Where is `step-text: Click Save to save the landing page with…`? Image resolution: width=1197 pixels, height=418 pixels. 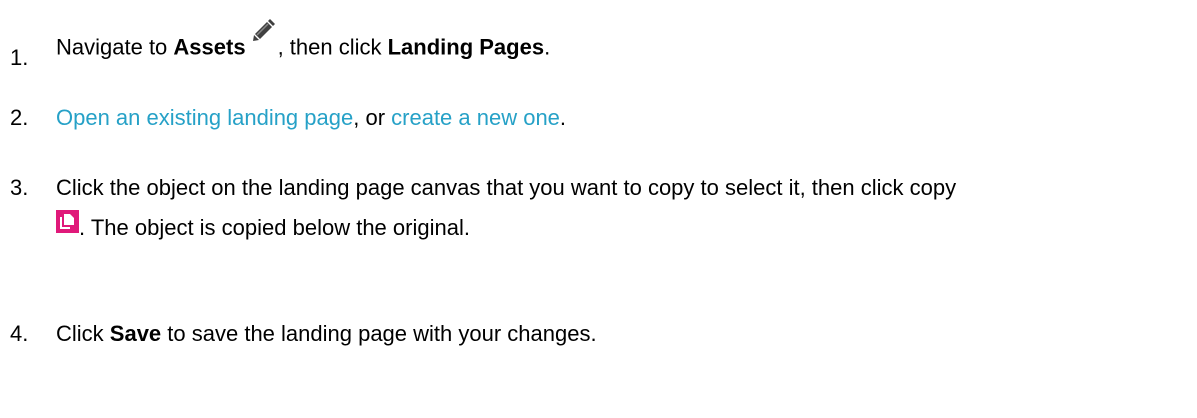 step-text: Click Save to save the landing page with… is located at coordinates (326, 334).